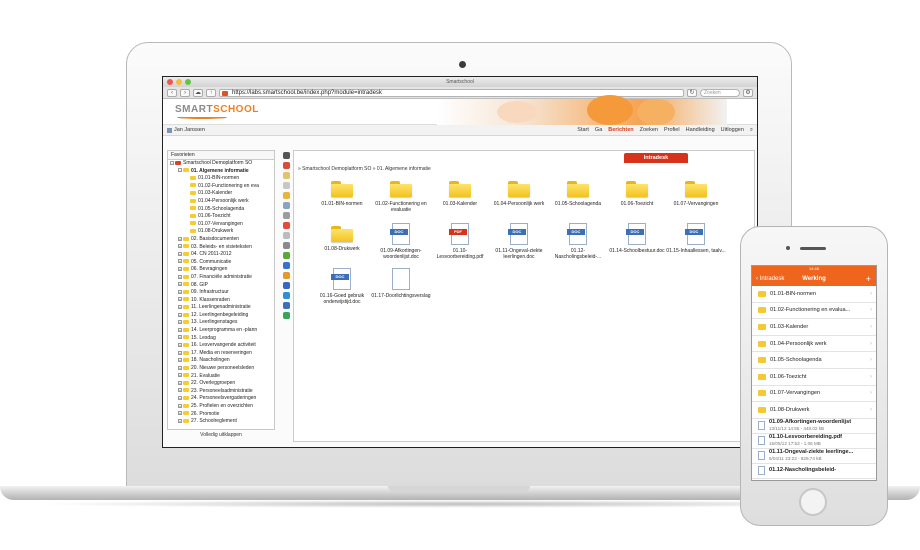  What do you see at coordinates (221, 172) in the screenshot?
I see `tree-item: - 01. Algemene informatie` at bounding box center [221, 172].